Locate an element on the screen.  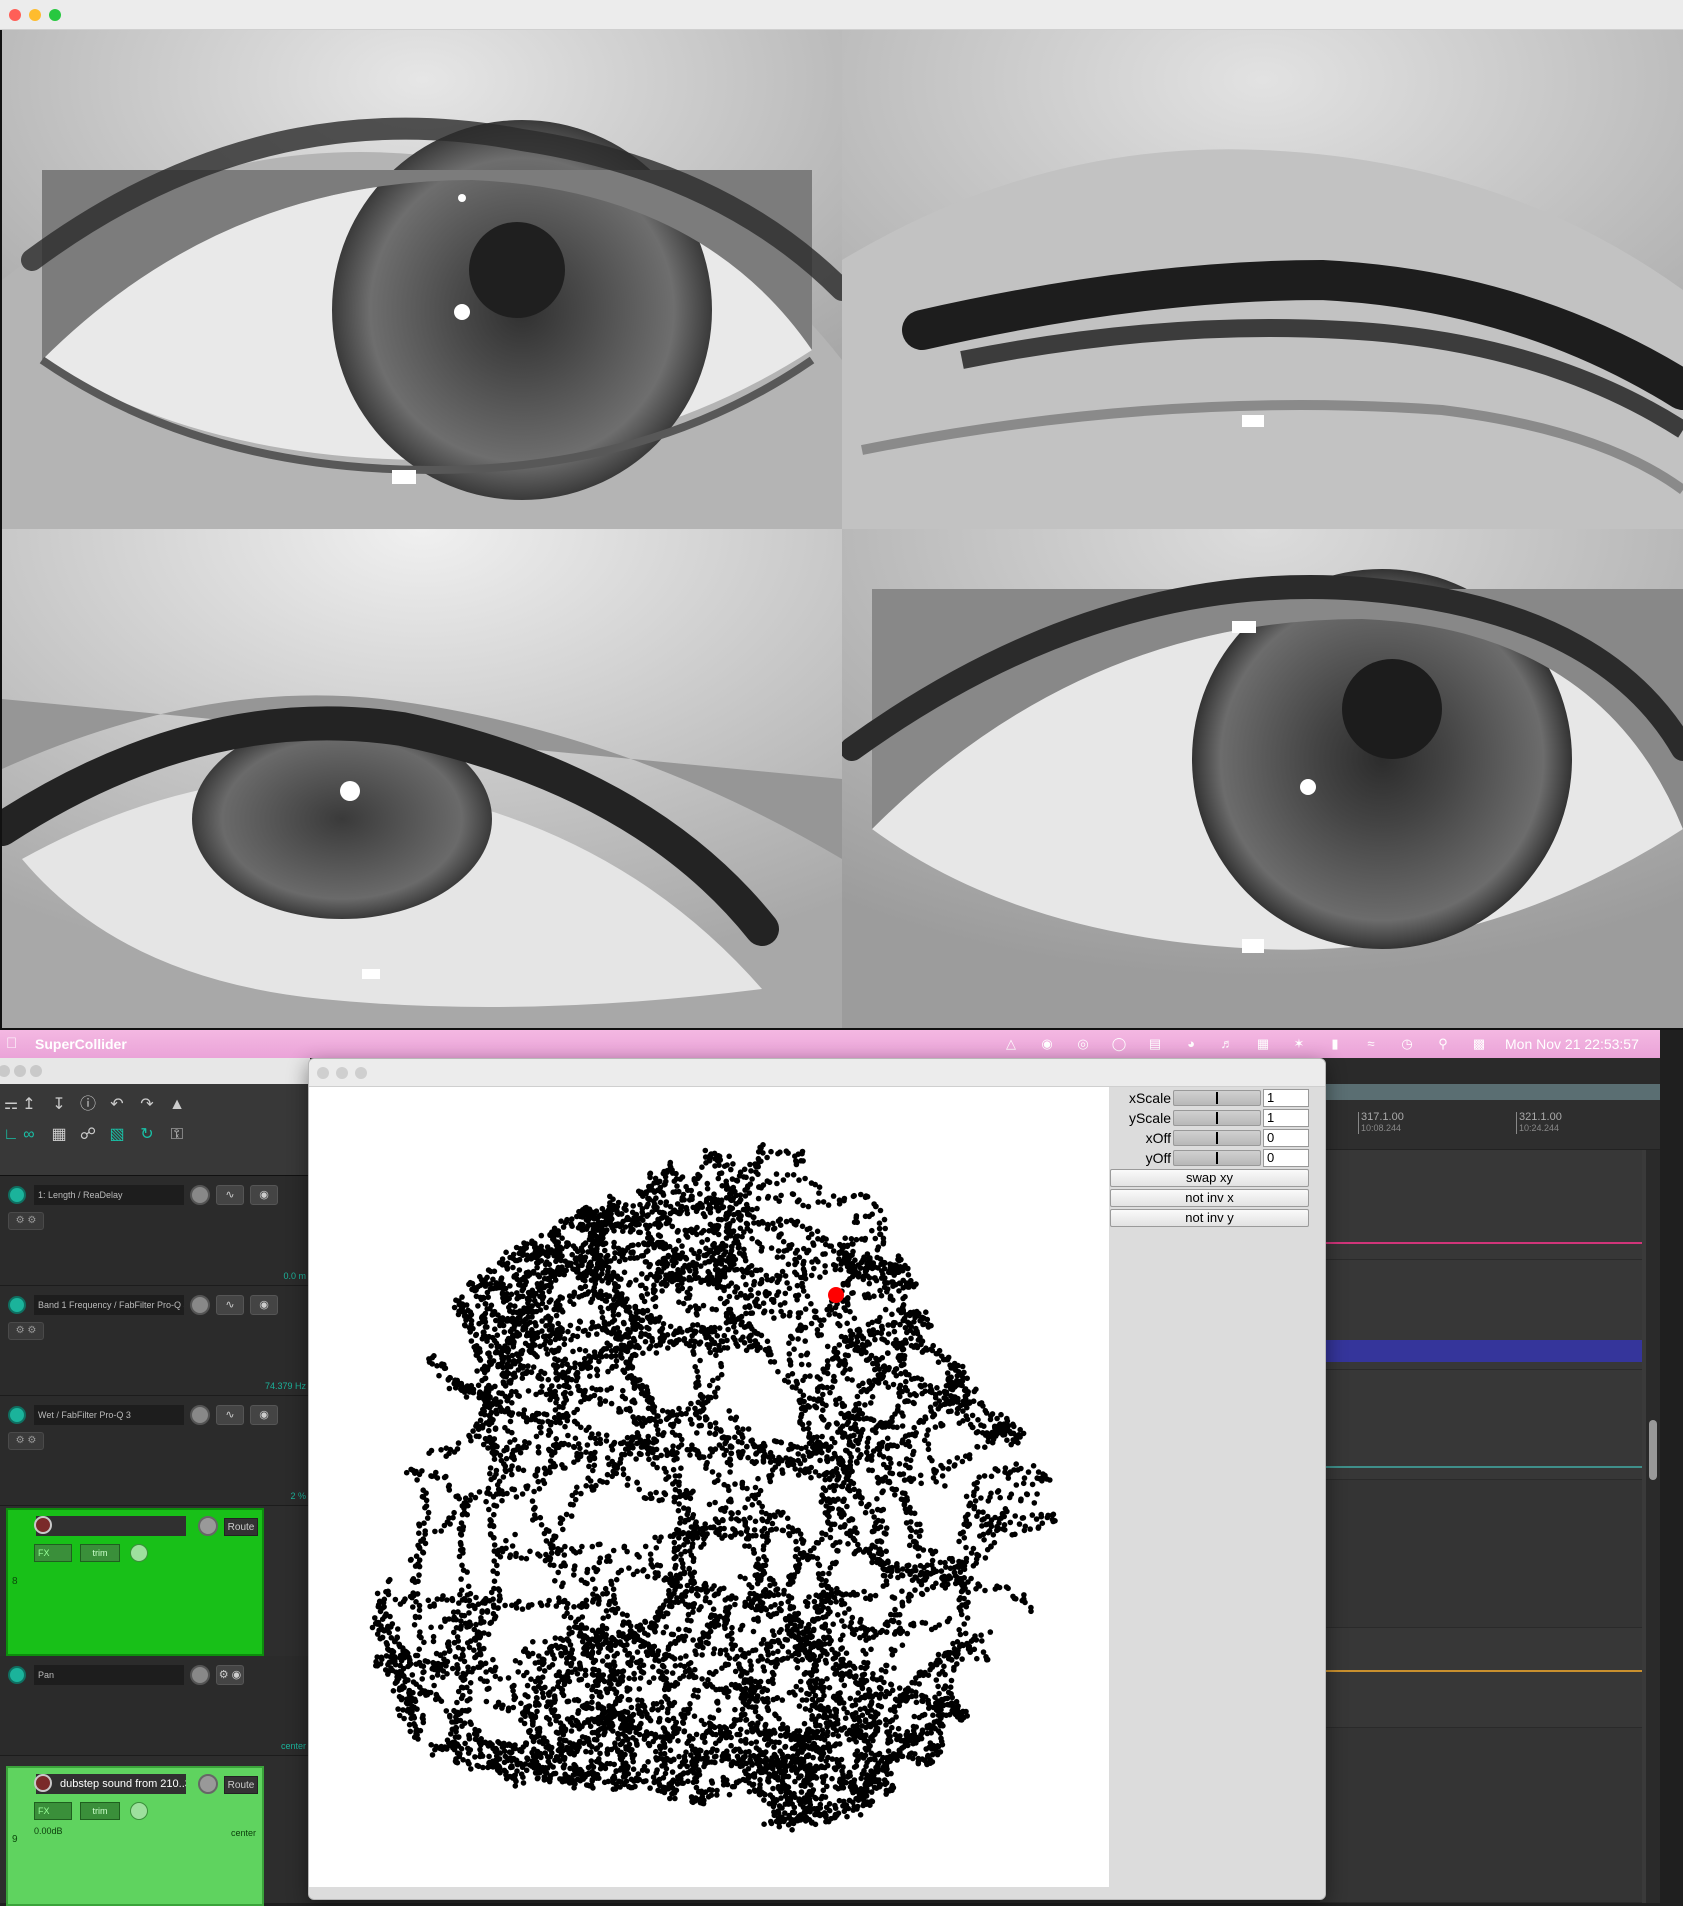
cc-icon: ◯ is located at coordinates (1119, 1044).